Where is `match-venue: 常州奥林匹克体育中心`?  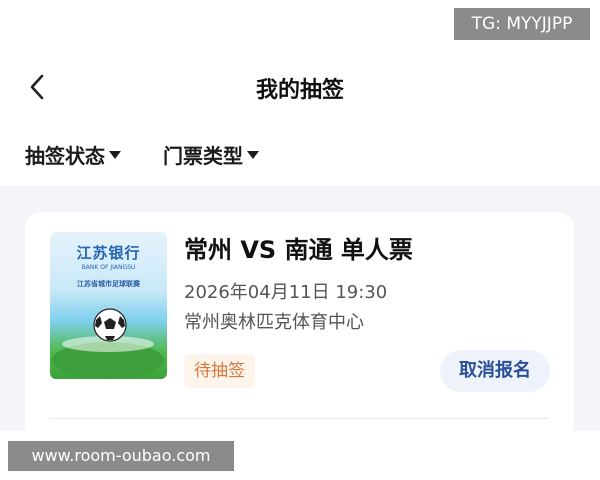 match-venue: 常州奥林匹克体育中心 is located at coordinates (274, 322).